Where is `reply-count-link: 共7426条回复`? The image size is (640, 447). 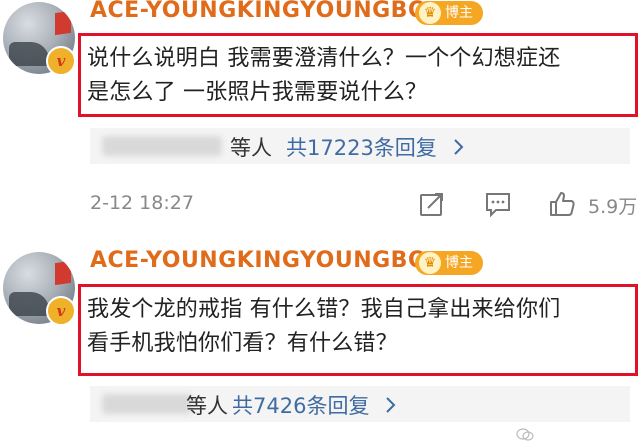
reply-count-link: 共7426条回复 is located at coordinates (315, 405).